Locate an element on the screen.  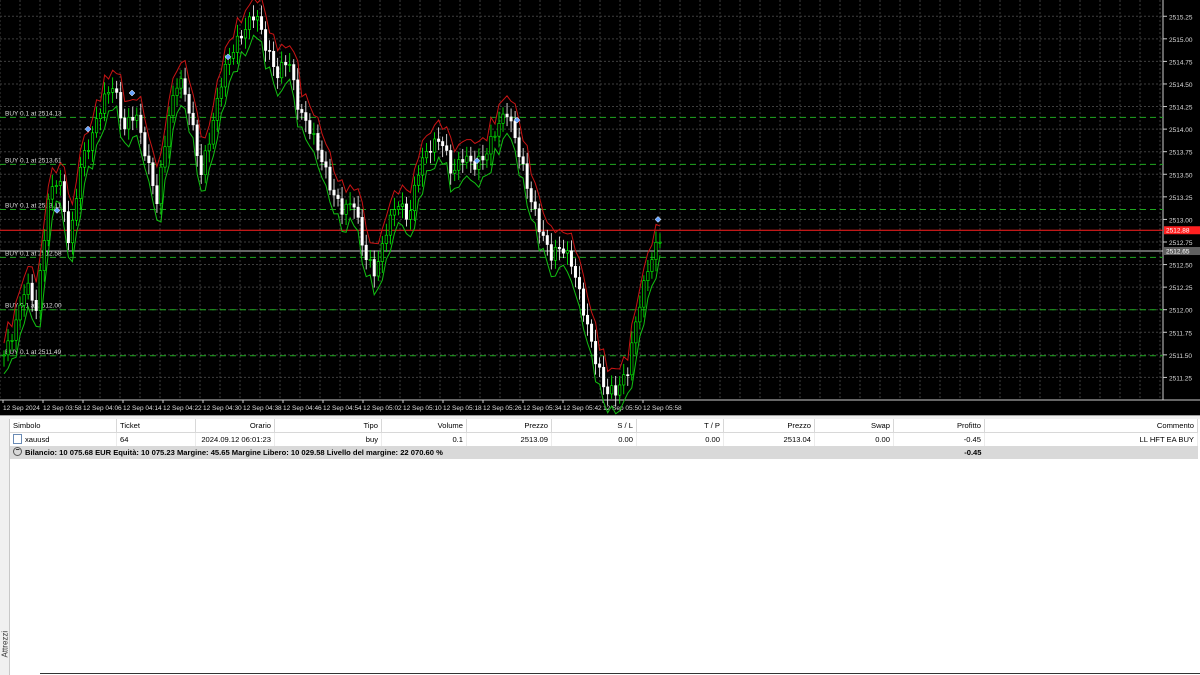
trade-marker-icon is located at coordinates (132, 93).